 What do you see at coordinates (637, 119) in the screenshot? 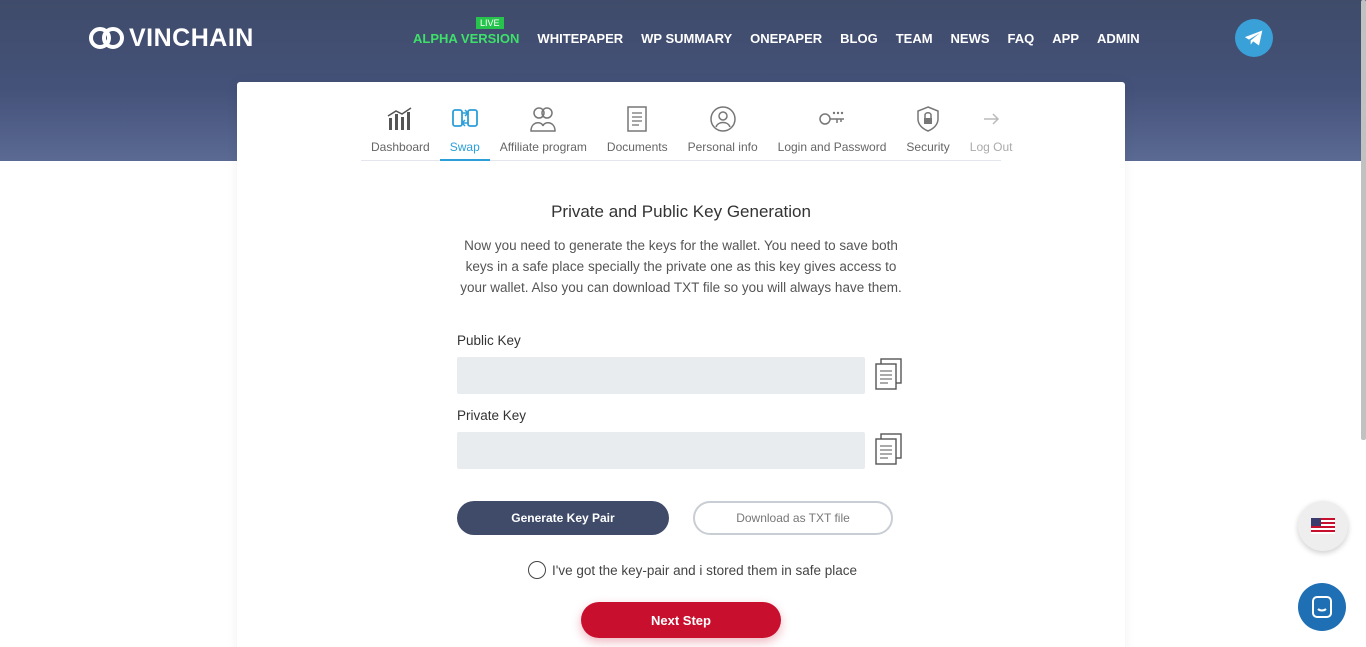
I see `document-icon` at bounding box center [637, 119].